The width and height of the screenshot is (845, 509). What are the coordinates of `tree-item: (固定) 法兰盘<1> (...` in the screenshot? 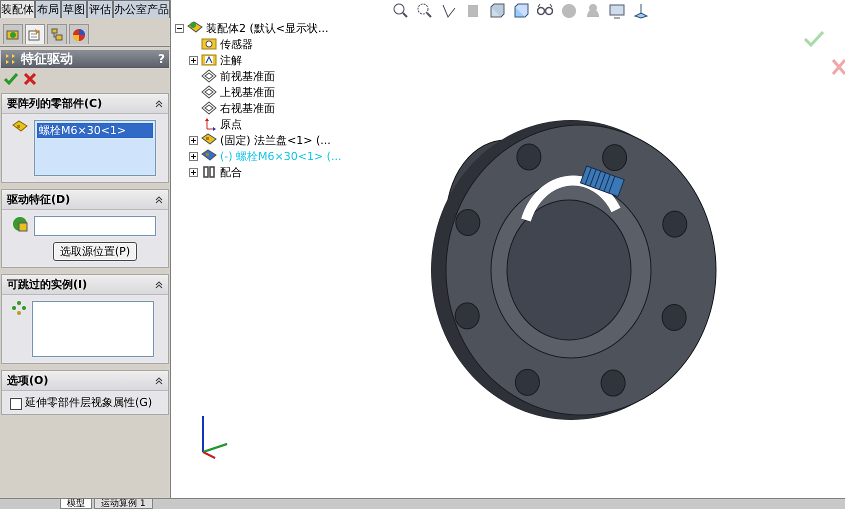 It's located at (275, 140).